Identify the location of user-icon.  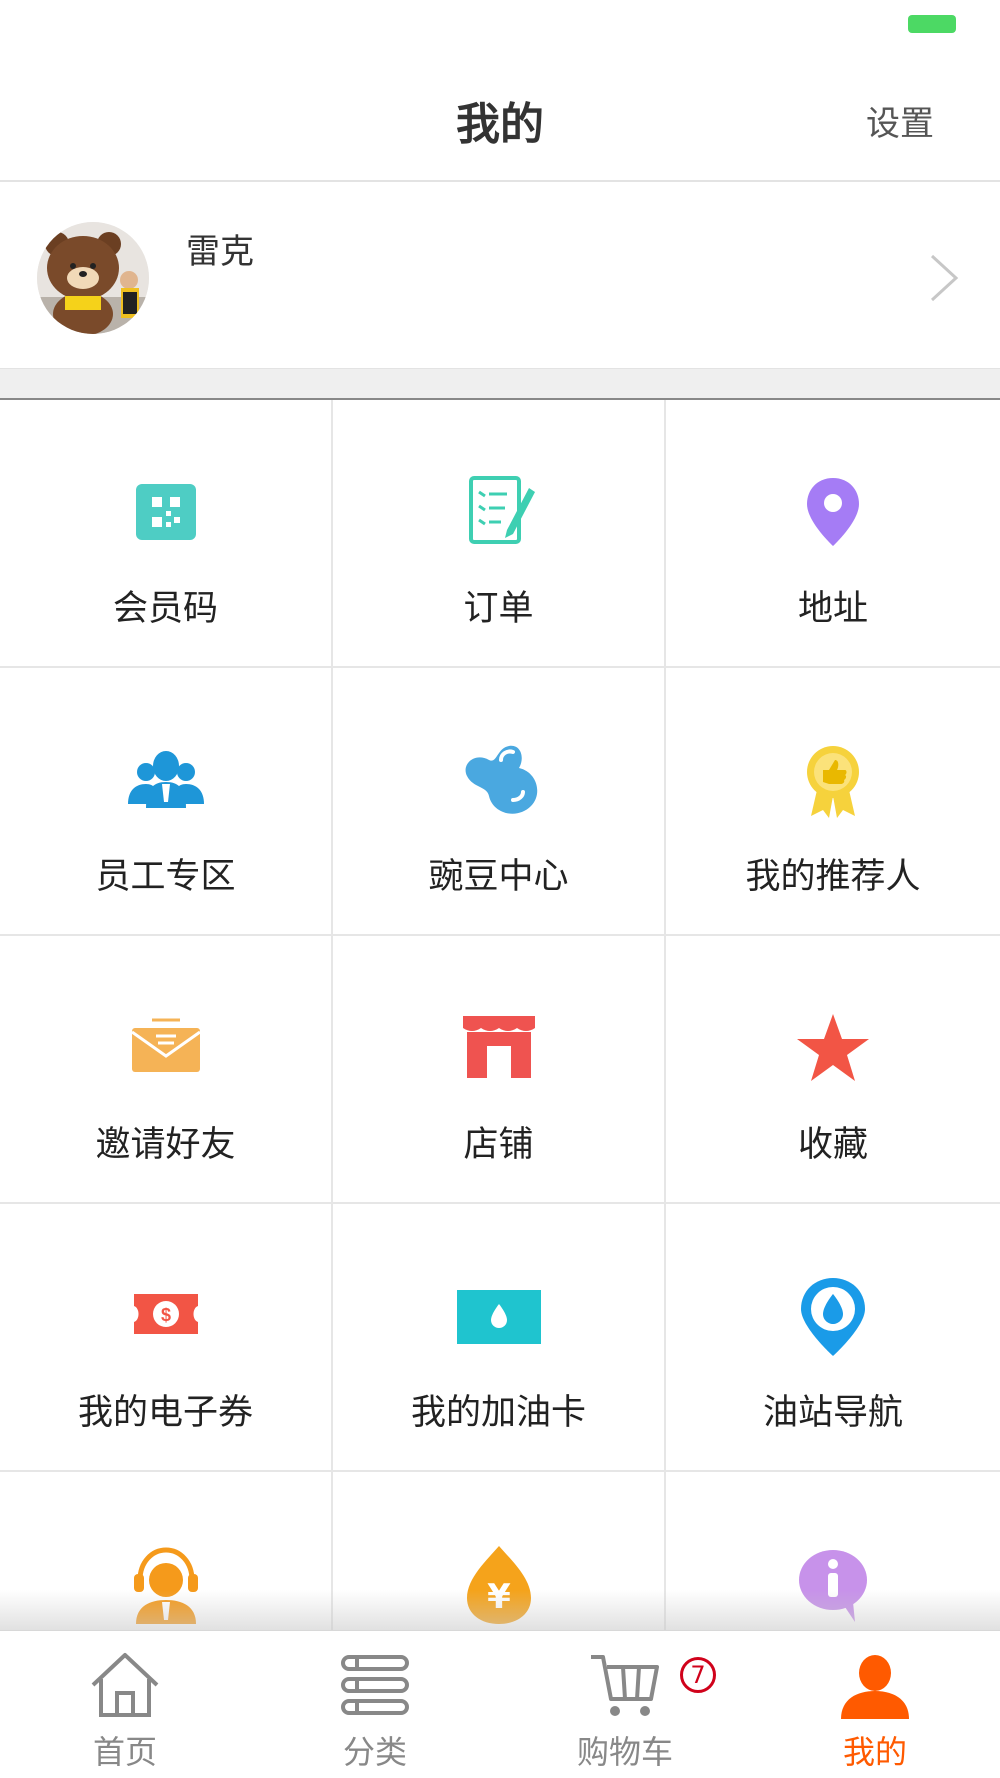
(875, 1685).